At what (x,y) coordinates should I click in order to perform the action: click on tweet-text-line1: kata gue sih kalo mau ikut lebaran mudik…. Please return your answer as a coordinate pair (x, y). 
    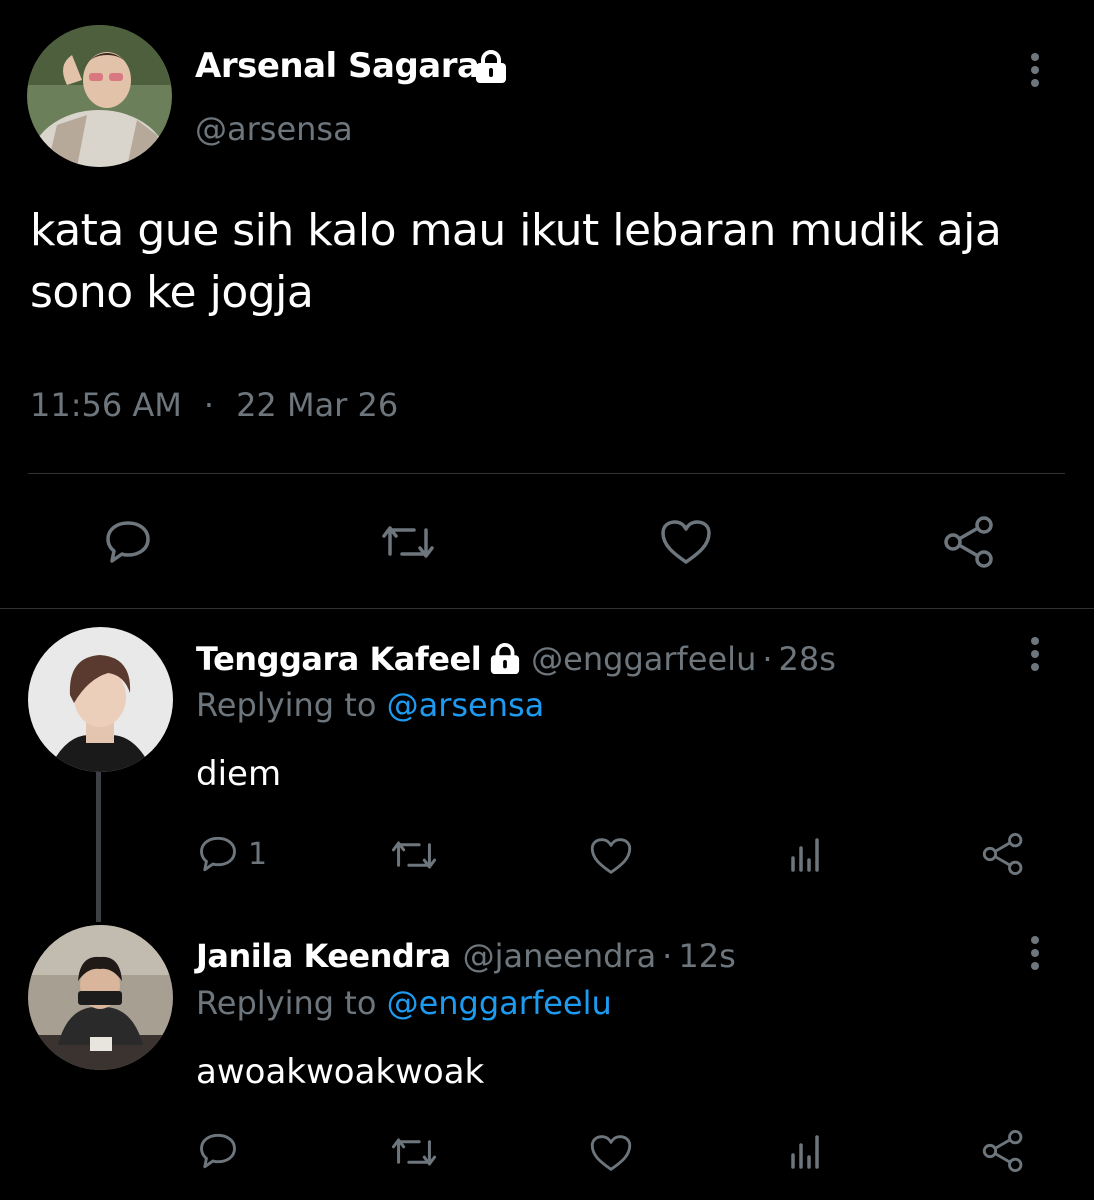
    Looking at the image, I should click on (516, 230).